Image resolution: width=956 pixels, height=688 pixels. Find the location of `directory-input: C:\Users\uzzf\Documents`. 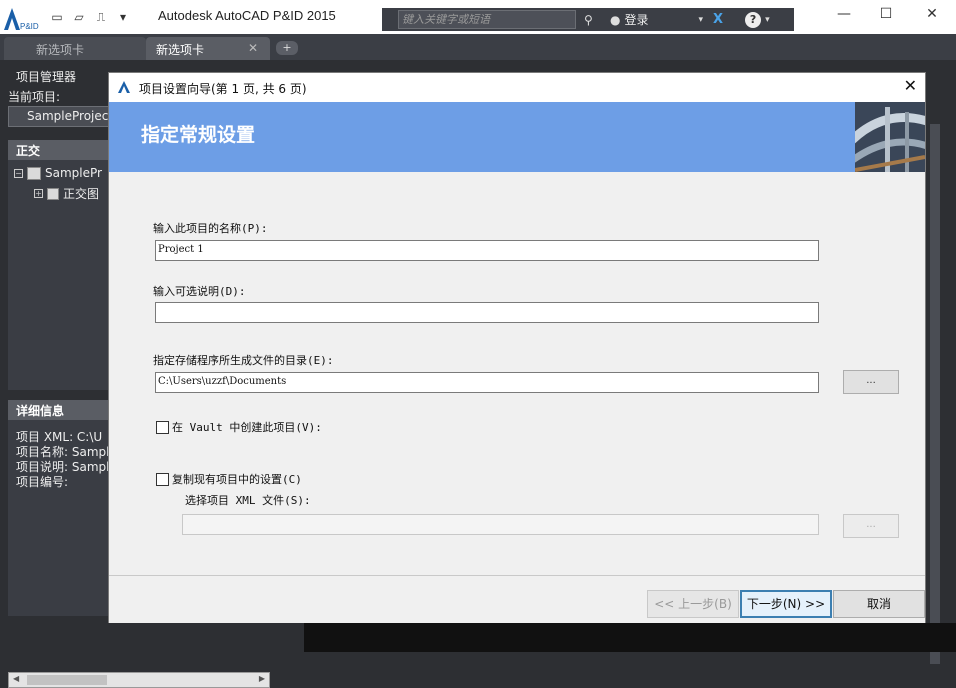

directory-input: C:\Users\uzzf\Documents is located at coordinates (487, 382).